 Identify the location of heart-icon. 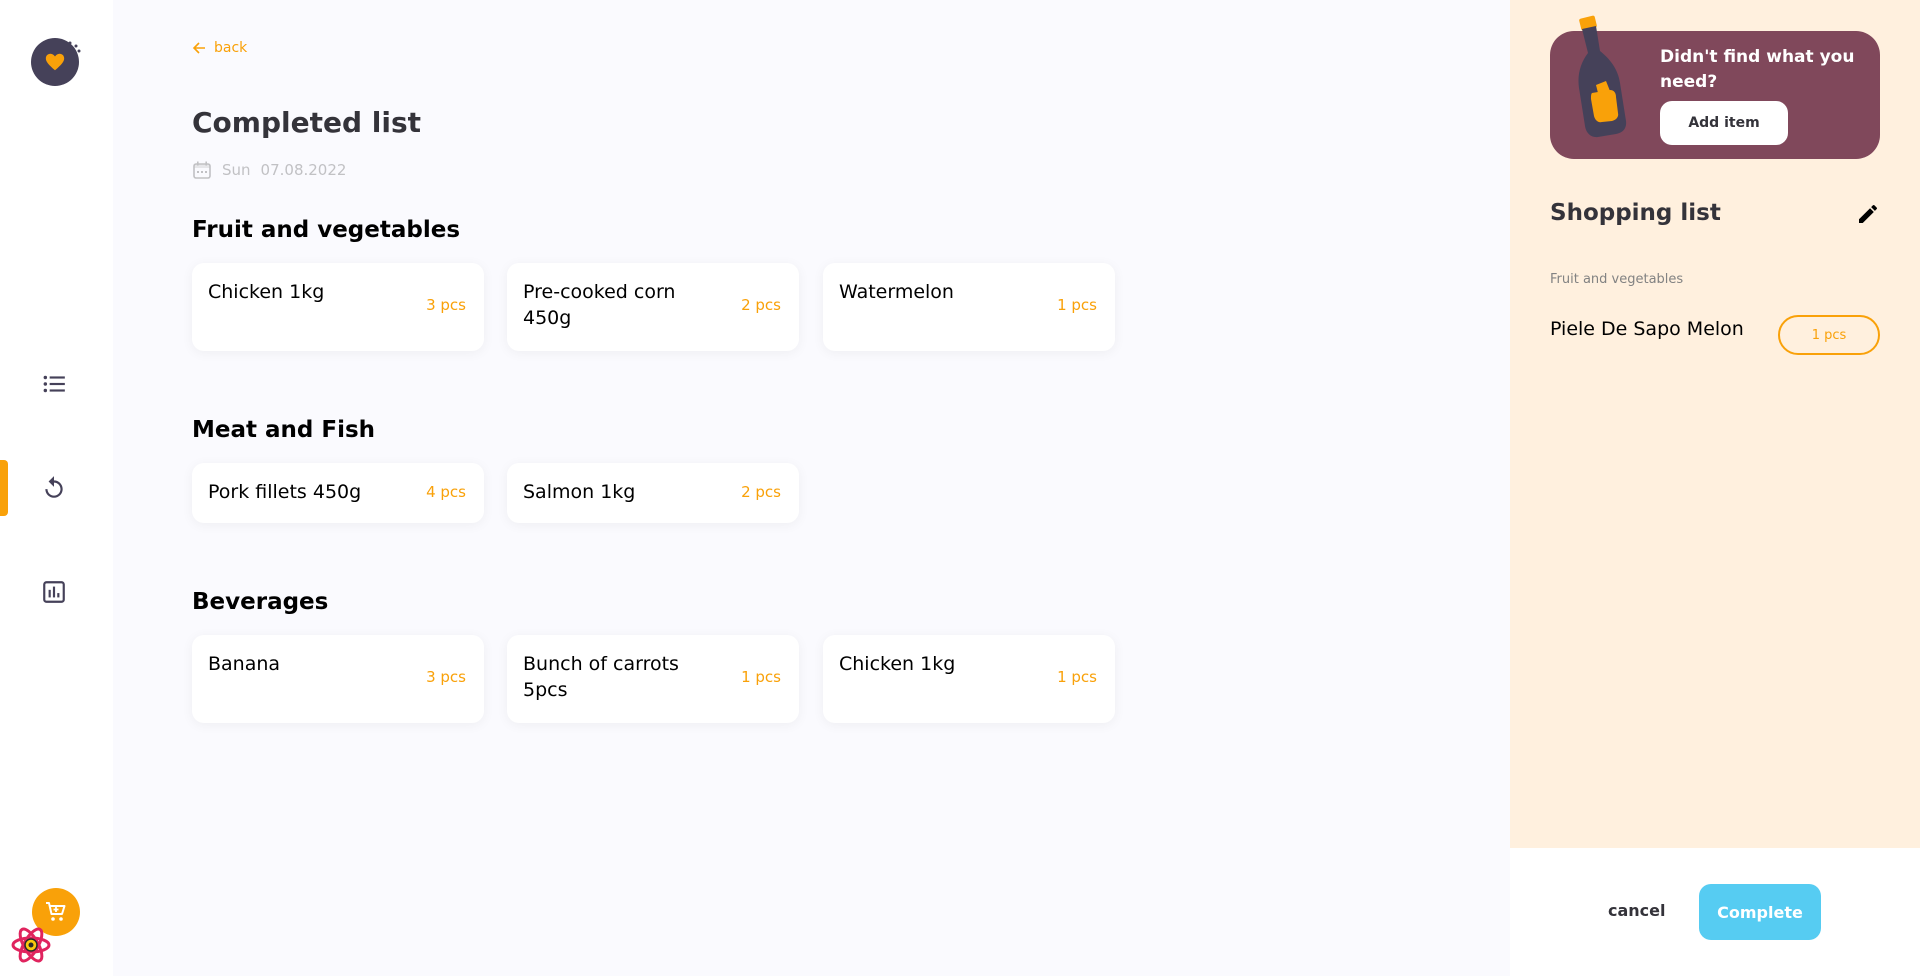
(55, 62).